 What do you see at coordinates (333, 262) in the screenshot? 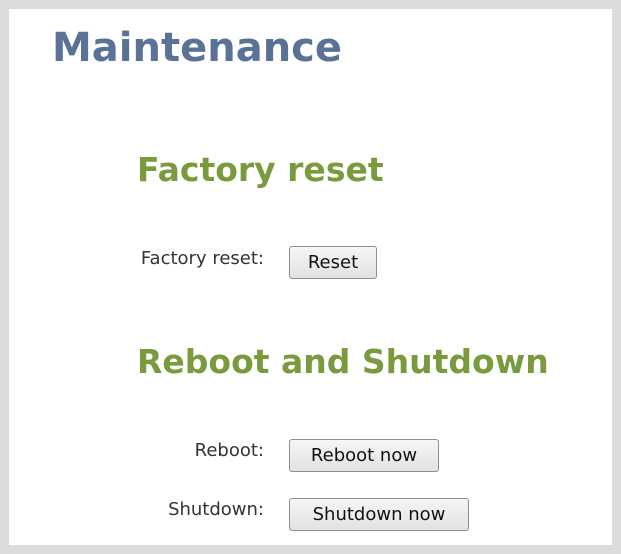
I see `reset-button: Reset` at bounding box center [333, 262].